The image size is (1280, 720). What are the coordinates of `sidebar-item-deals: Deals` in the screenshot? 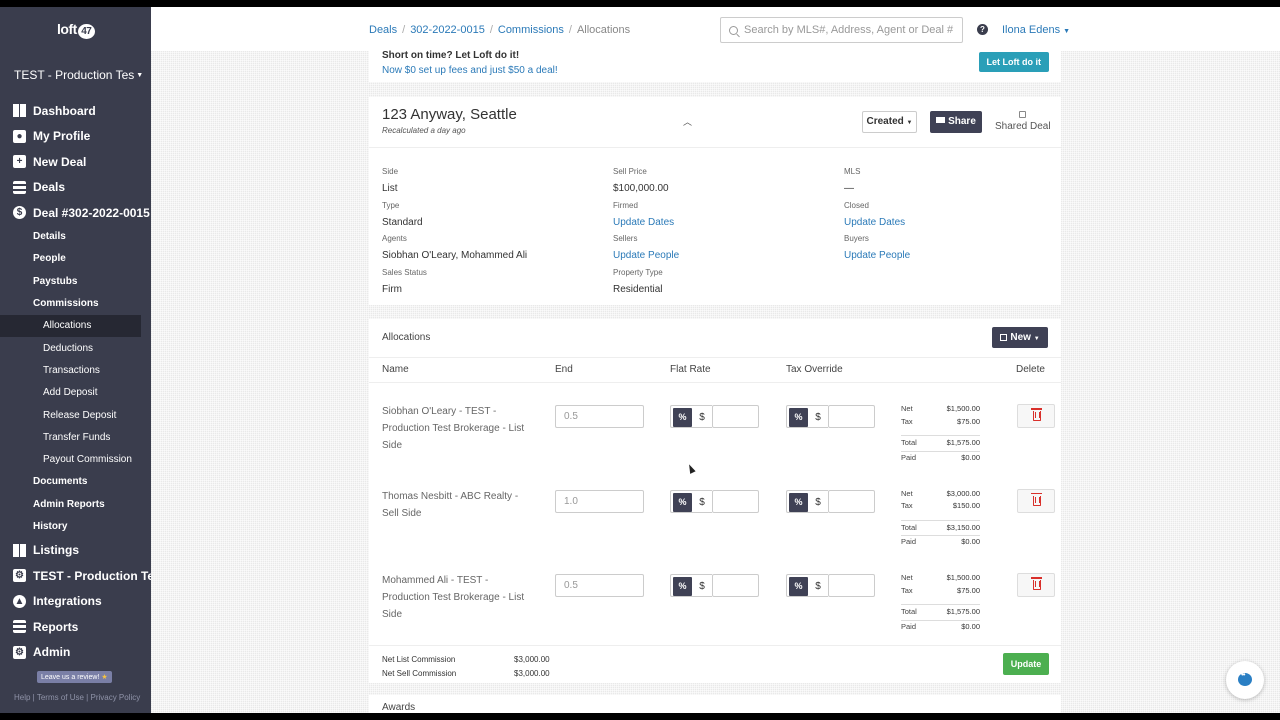 It's located at (75, 188).